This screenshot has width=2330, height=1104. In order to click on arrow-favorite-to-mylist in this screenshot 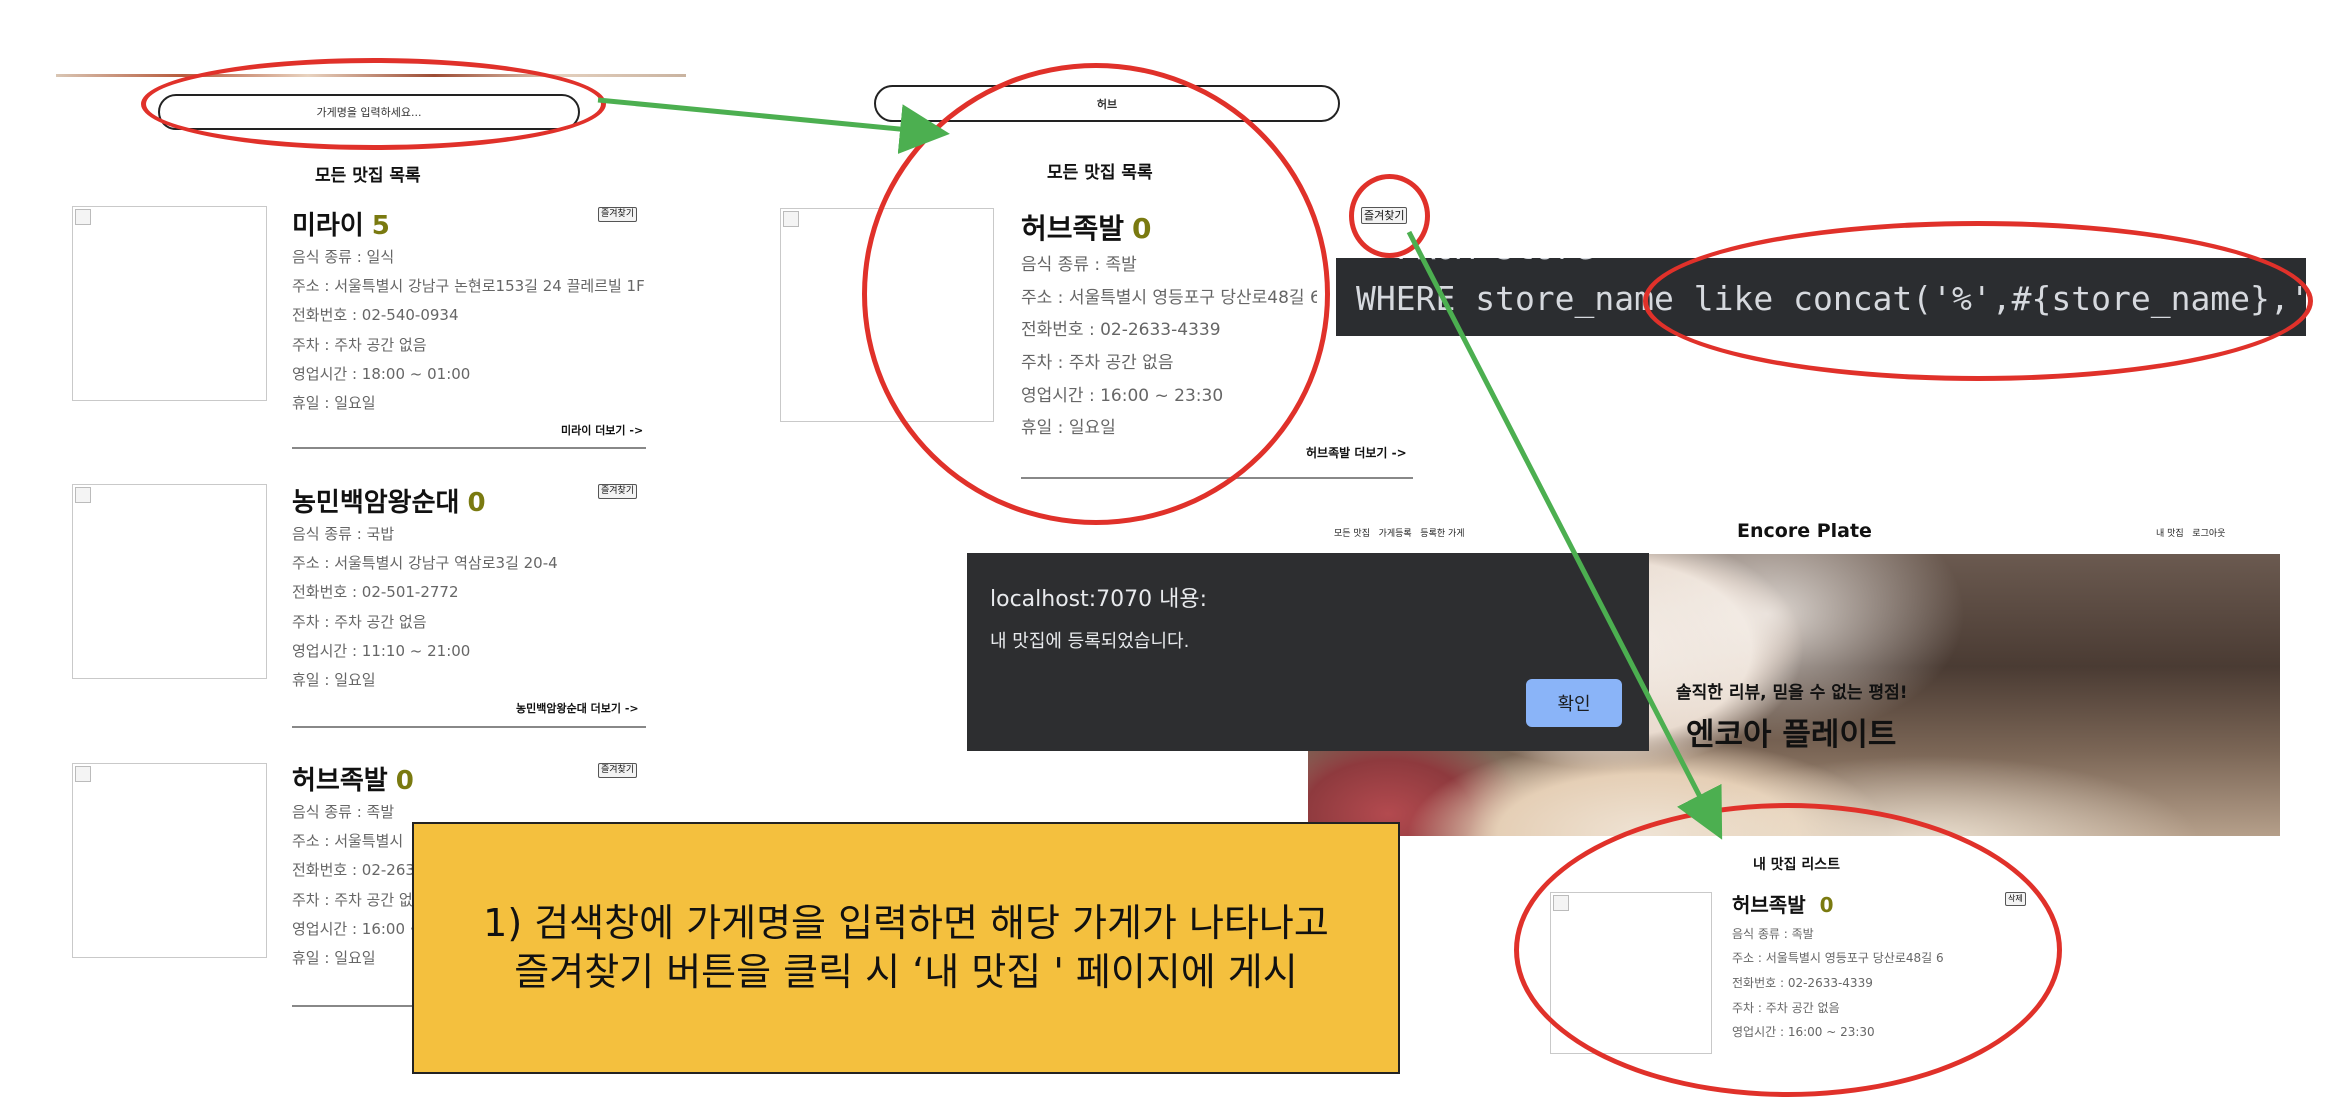, I will do `click(1564, 535)`.